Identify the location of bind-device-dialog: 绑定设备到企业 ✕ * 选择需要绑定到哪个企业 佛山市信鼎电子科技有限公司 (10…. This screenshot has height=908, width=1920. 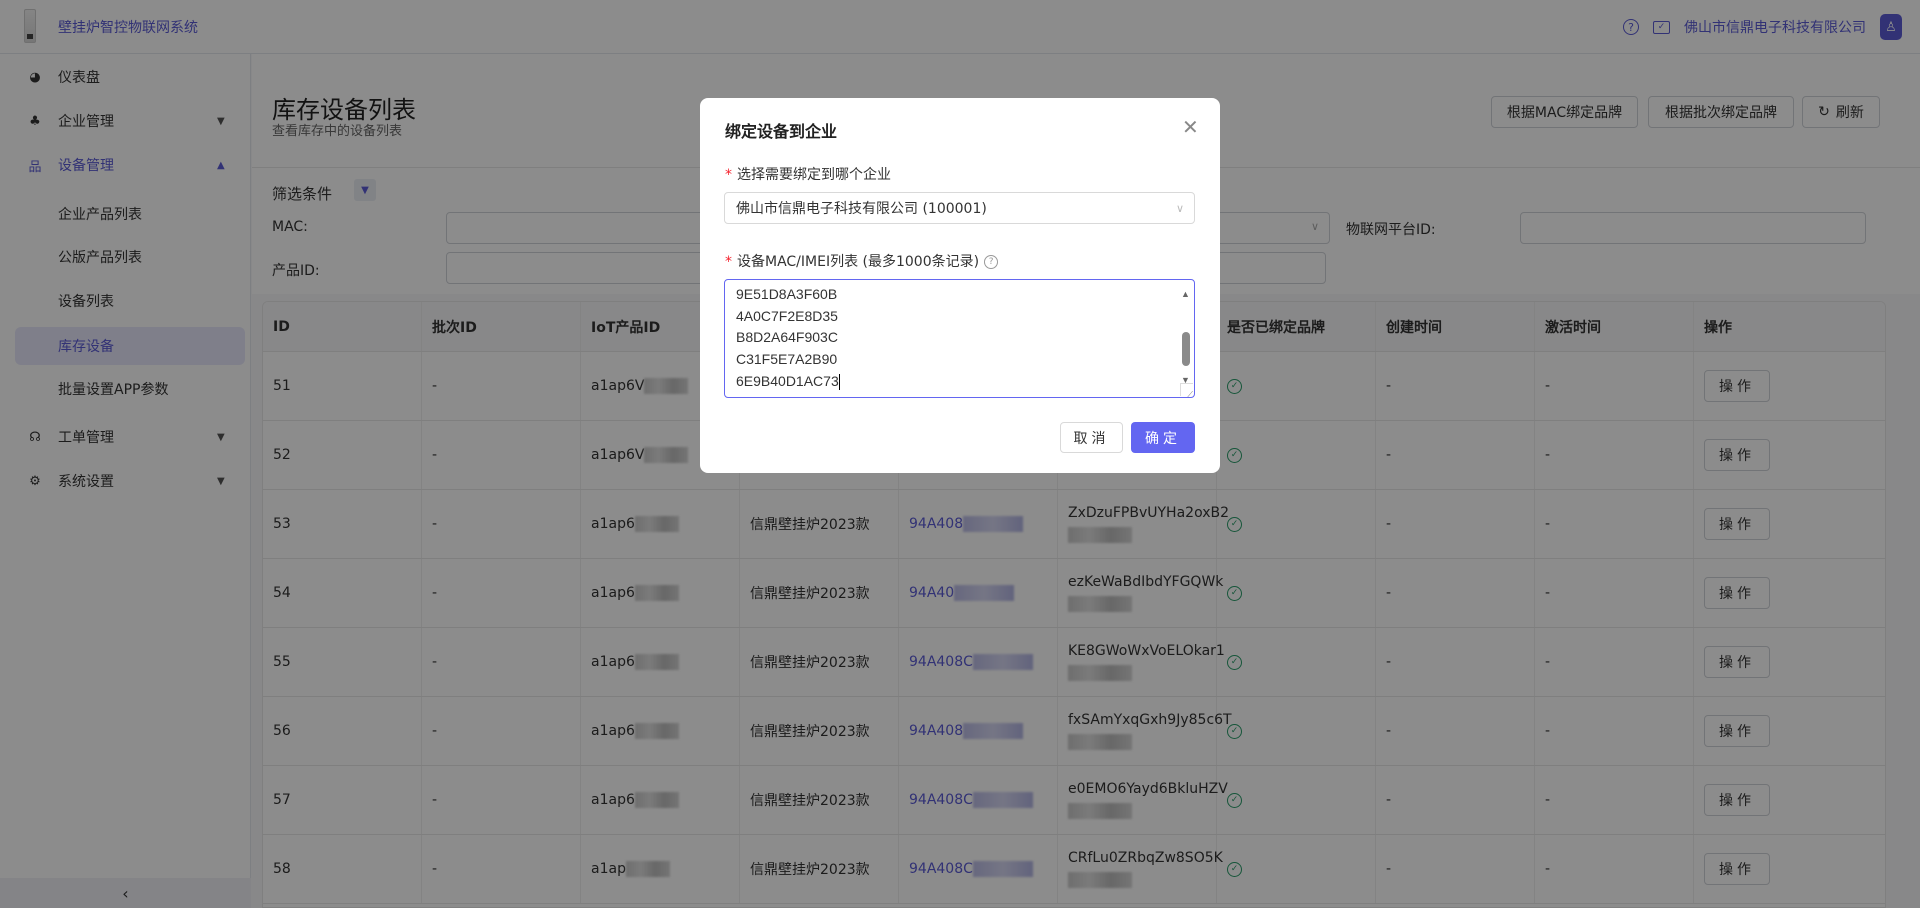
(960, 285).